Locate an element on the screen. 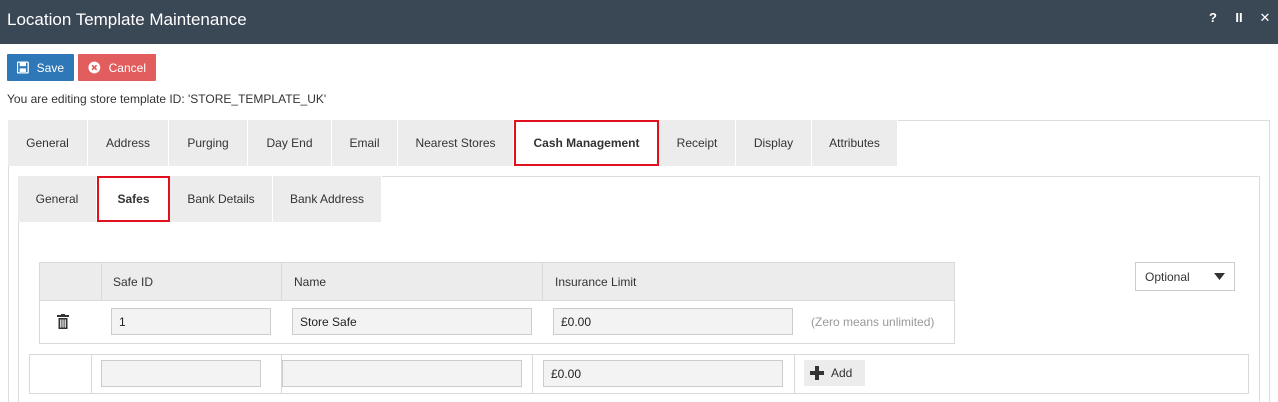 The height and width of the screenshot is (402, 1278). add-label: Add is located at coordinates (842, 373).